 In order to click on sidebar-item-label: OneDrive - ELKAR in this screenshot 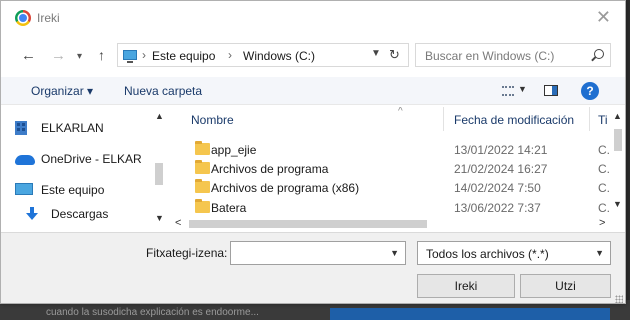, I will do `click(91, 159)`.